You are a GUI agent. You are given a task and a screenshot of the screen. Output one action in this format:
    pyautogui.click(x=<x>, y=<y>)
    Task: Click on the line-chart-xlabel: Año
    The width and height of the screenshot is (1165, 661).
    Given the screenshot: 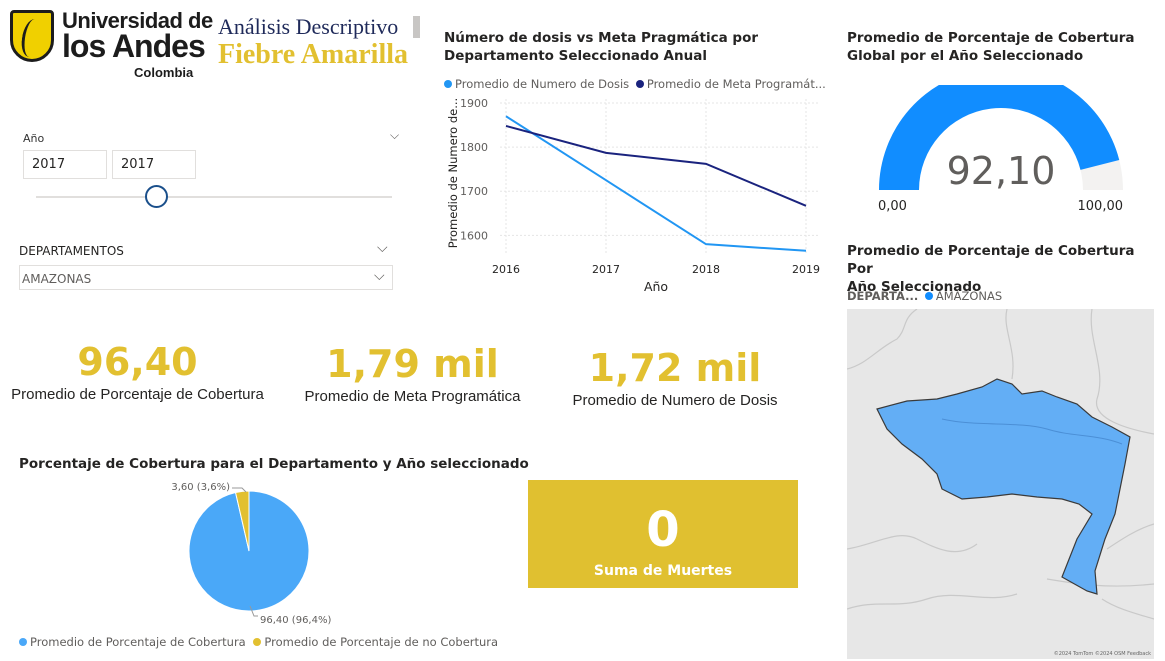 What is the action you would take?
    pyautogui.click(x=656, y=286)
    